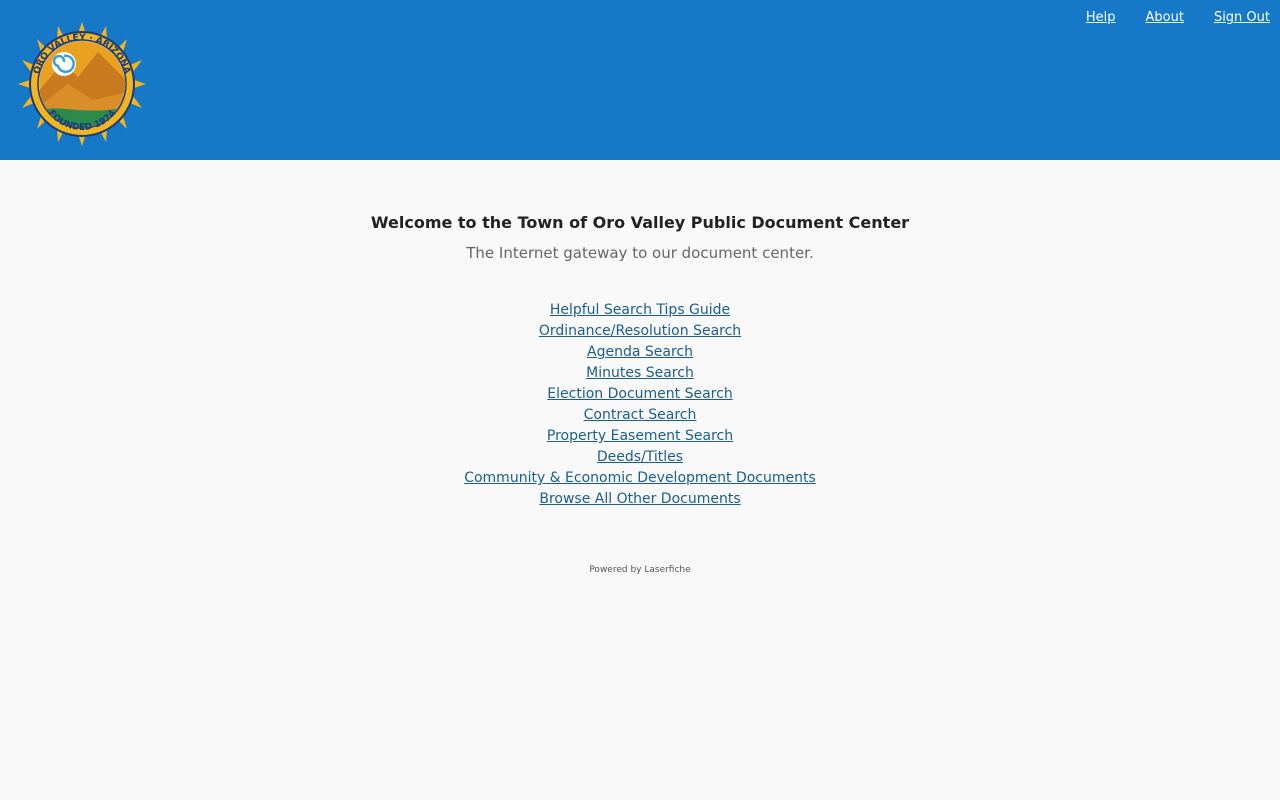 Image resolution: width=1280 pixels, height=800 pixels. I want to click on list-item: Browse All Other Documents, so click(640, 499).